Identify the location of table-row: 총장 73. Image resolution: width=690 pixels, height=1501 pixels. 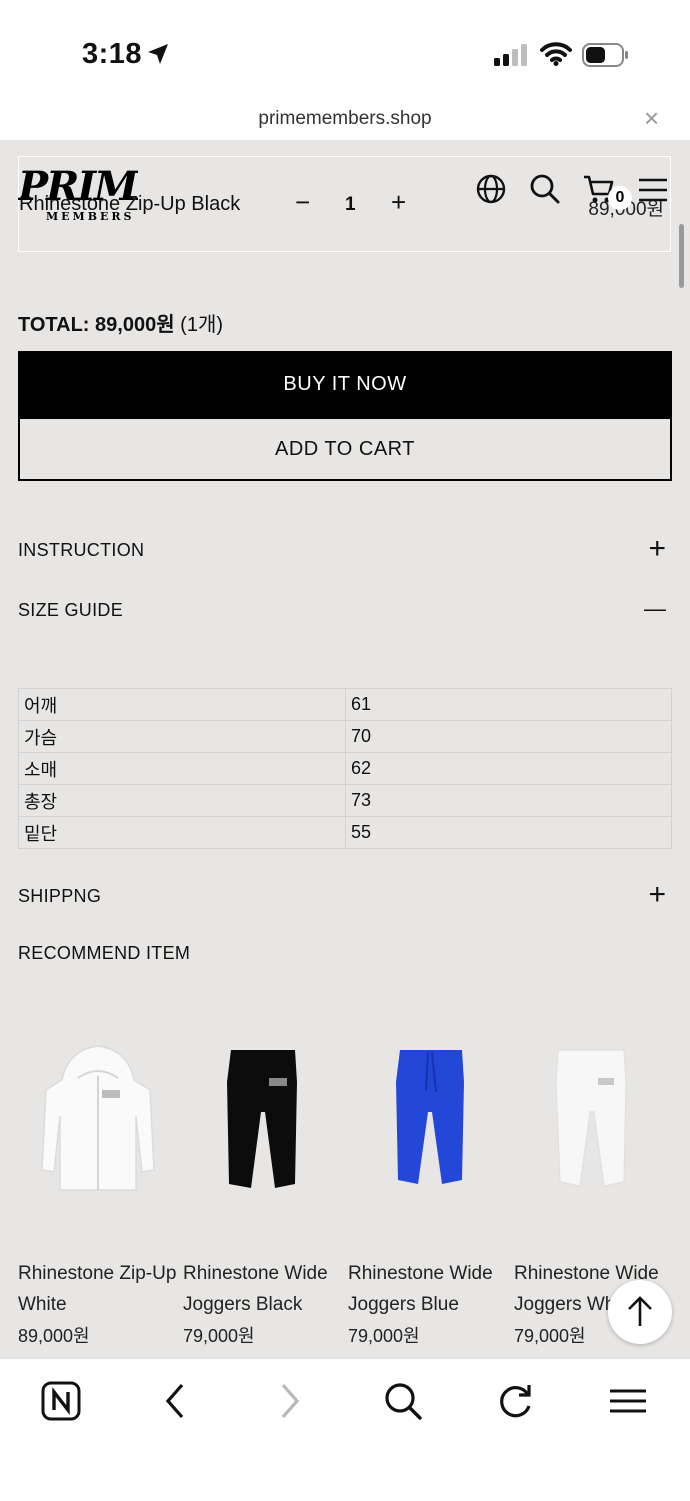
(345, 800).